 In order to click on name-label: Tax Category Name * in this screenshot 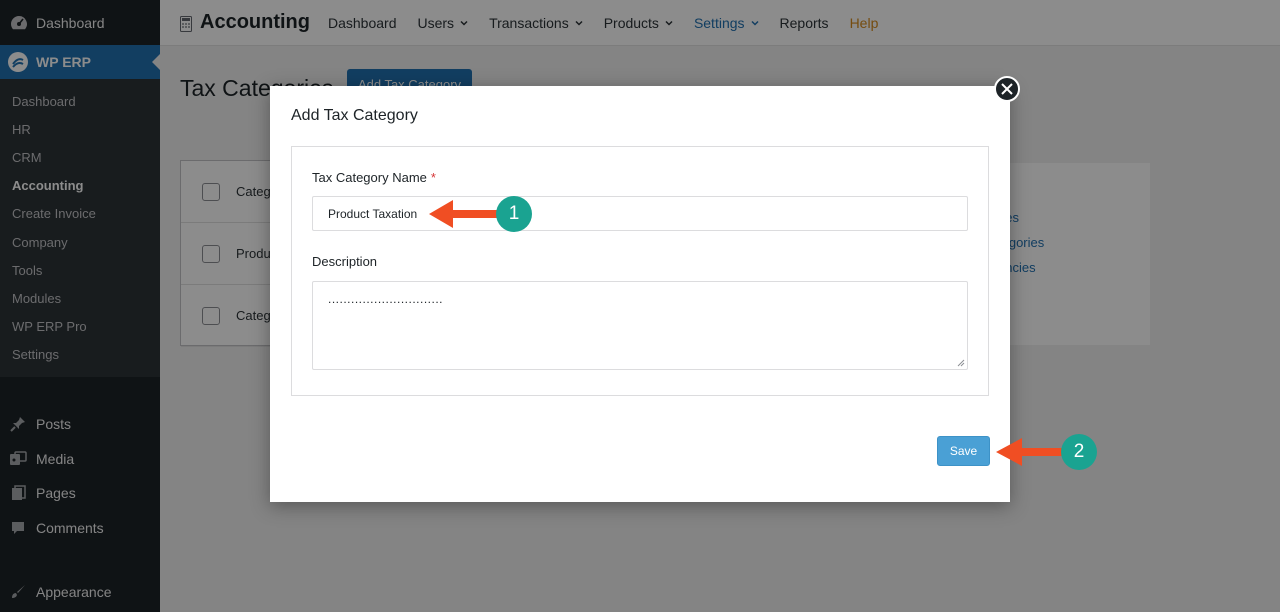, I will do `click(374, 177)`.